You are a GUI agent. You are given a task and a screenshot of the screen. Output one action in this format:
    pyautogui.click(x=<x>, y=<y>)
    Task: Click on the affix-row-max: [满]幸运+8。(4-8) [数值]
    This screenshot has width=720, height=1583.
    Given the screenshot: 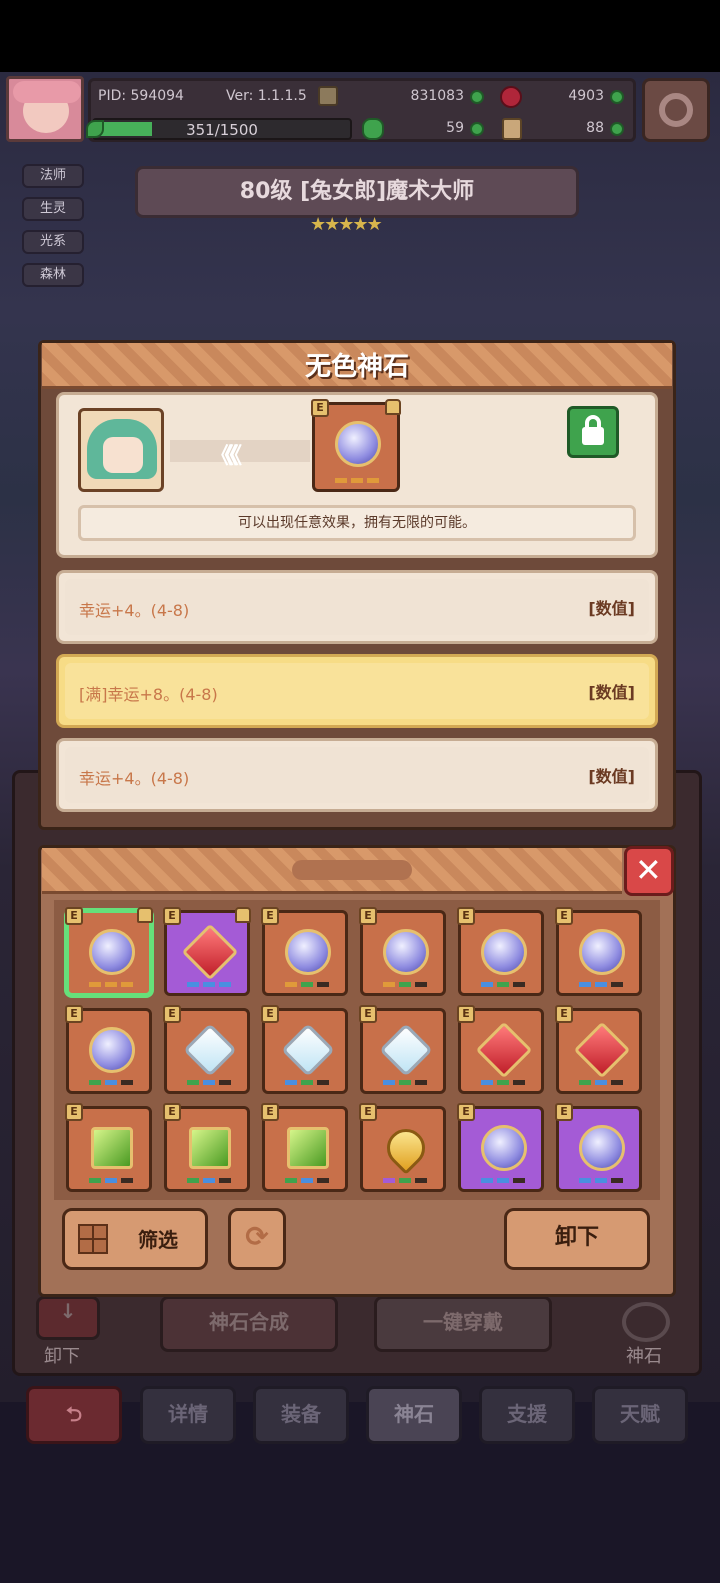 What is the action you would take?
    pyautogui.click(x=357, y=691)
    